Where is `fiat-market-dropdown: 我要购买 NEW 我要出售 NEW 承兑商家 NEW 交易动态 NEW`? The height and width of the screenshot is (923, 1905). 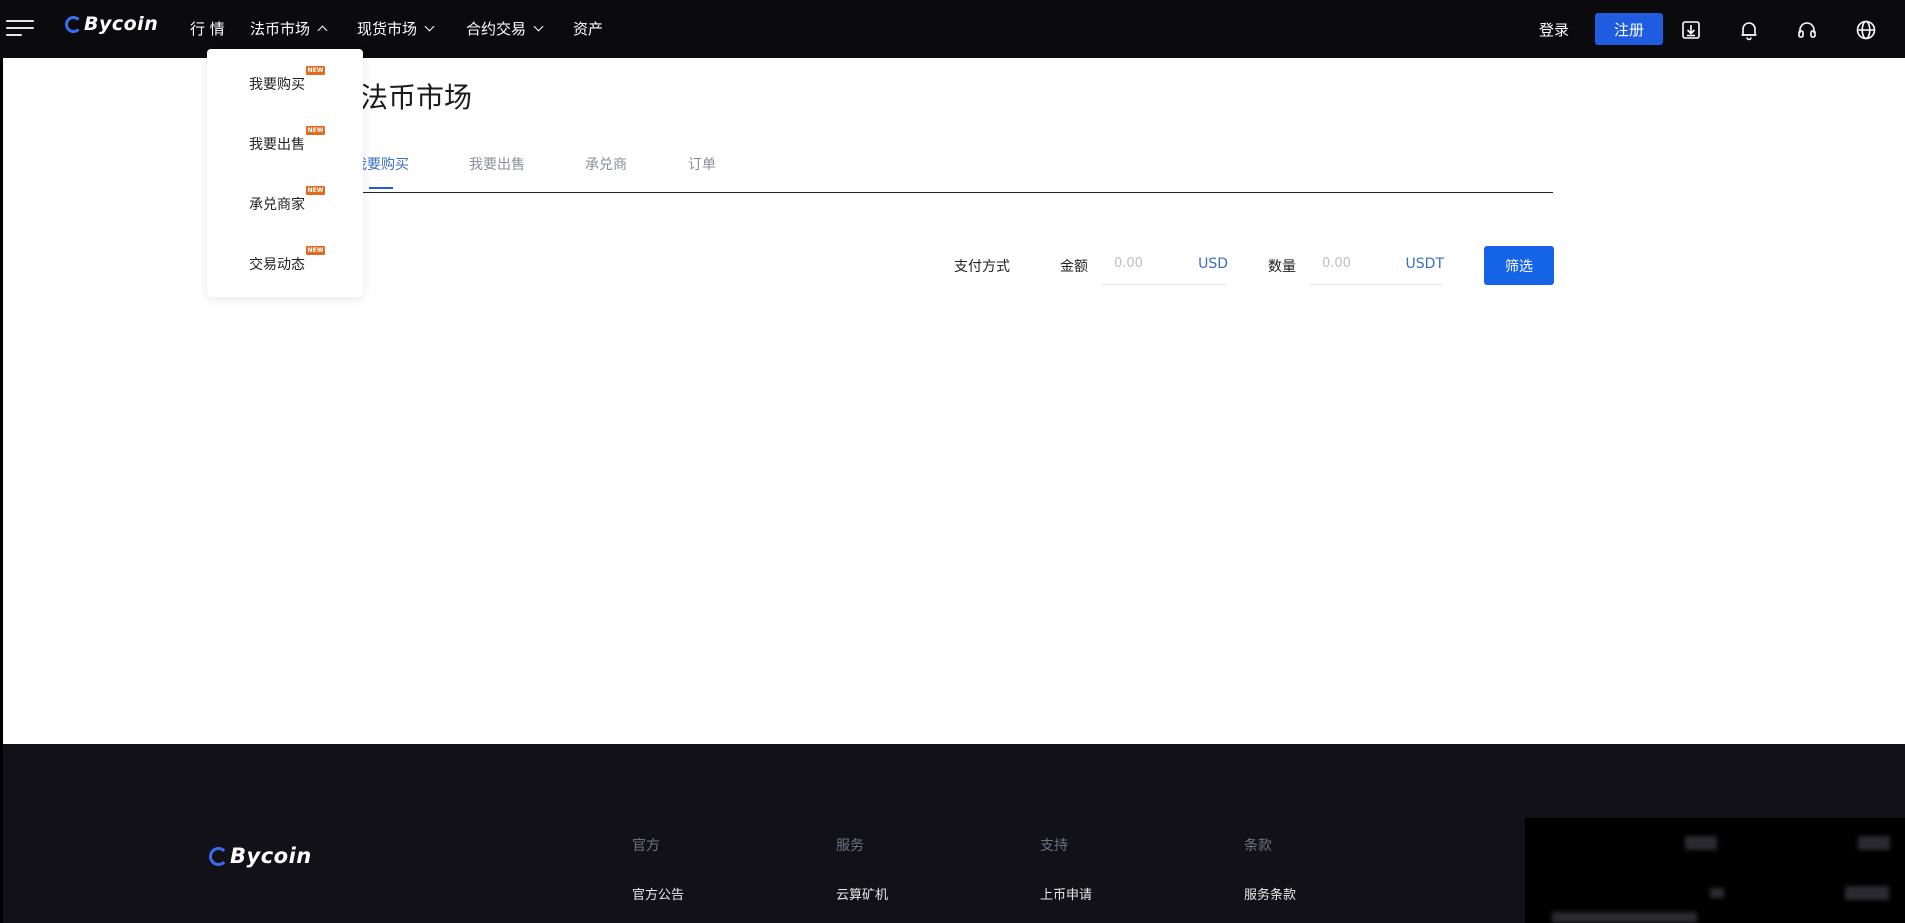
fiat-market-dropdown: 我要购买 NEW 我要出售 NEW 承兑商家 NEW 交易动态 NEW is located at coordinates (285, 173).